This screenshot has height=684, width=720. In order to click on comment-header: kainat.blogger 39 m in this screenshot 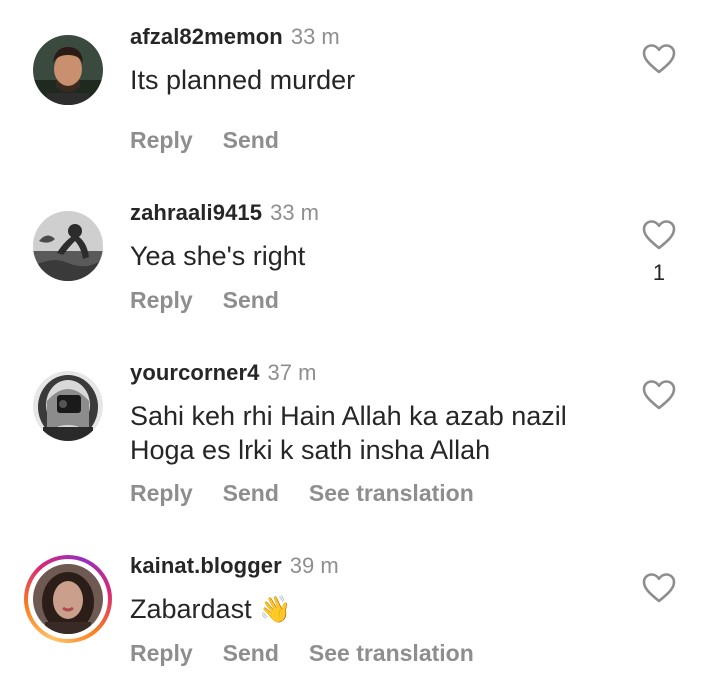, I will do `click(234, 566)`.